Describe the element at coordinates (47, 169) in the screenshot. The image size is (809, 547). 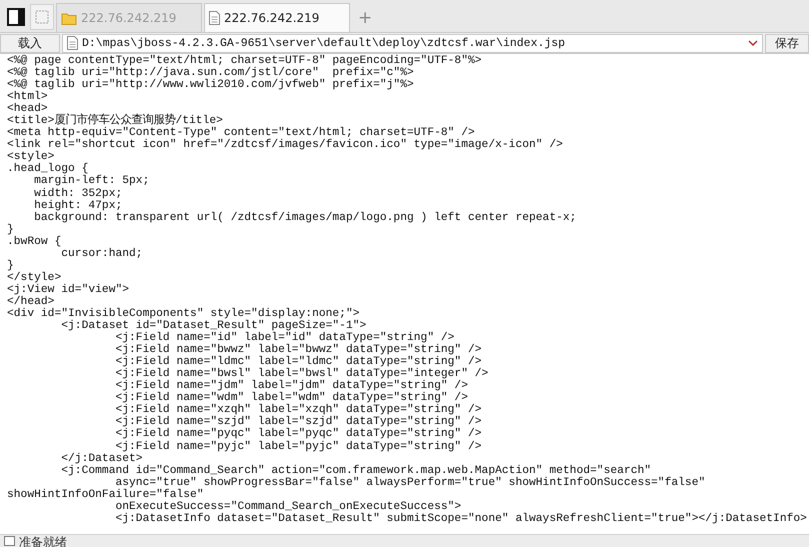
I see `code-line: .head_logo {` at that location.